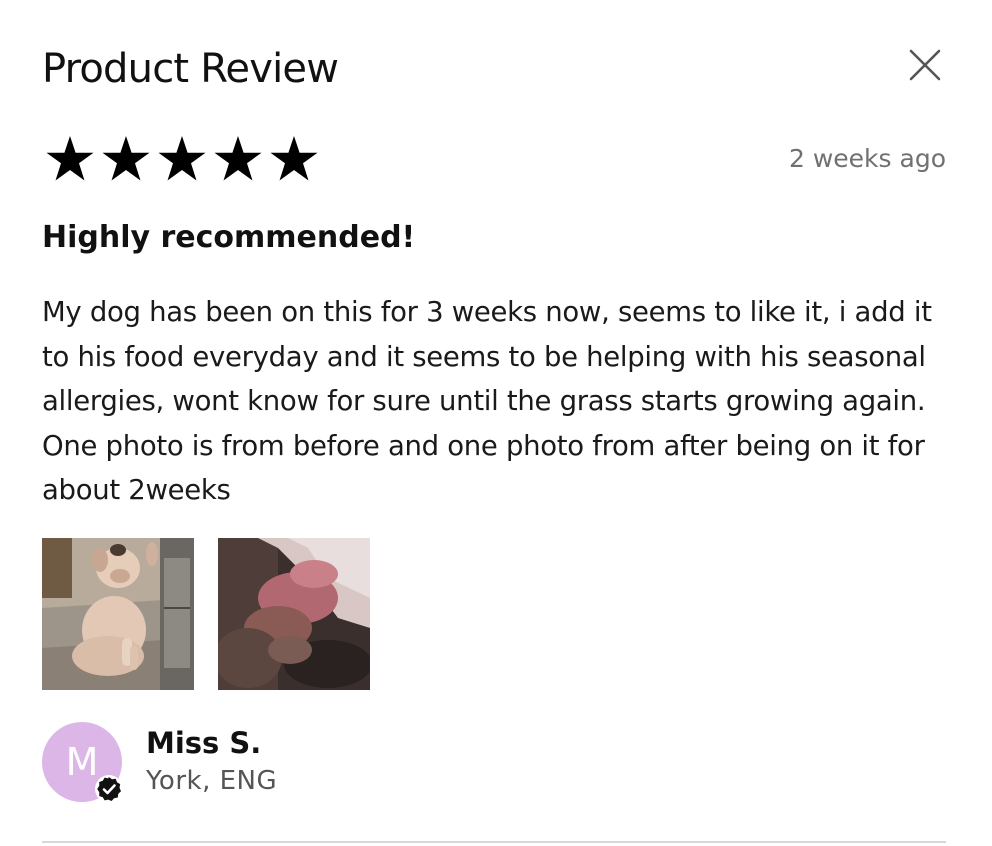  I want to click on close-icon, so click(925, 65).